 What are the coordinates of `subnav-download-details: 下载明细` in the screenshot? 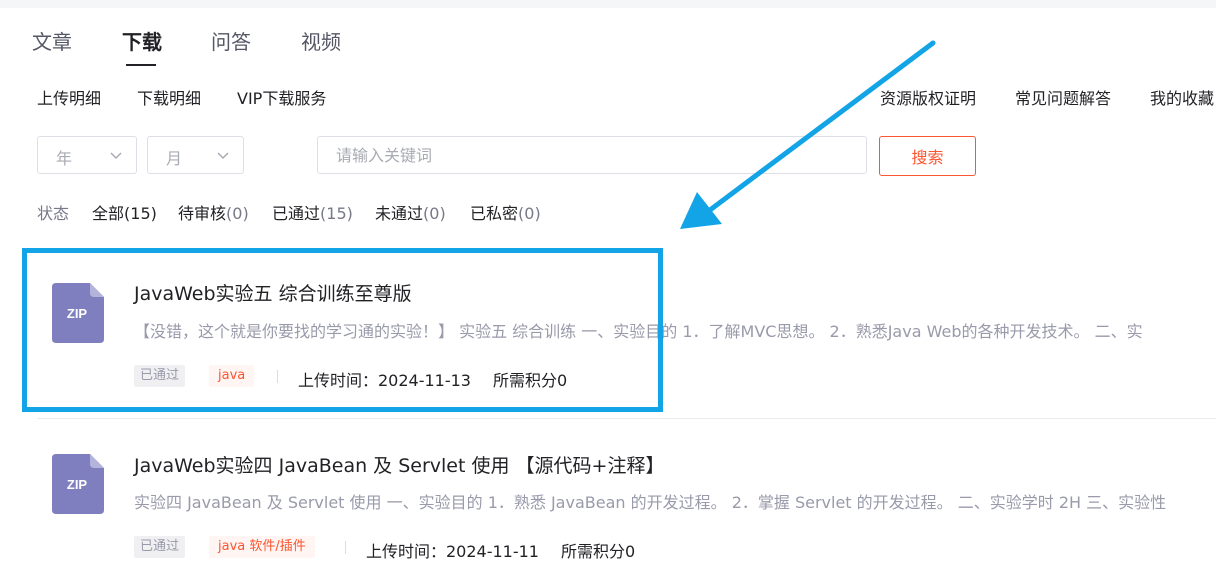 It's located at (169, 97).